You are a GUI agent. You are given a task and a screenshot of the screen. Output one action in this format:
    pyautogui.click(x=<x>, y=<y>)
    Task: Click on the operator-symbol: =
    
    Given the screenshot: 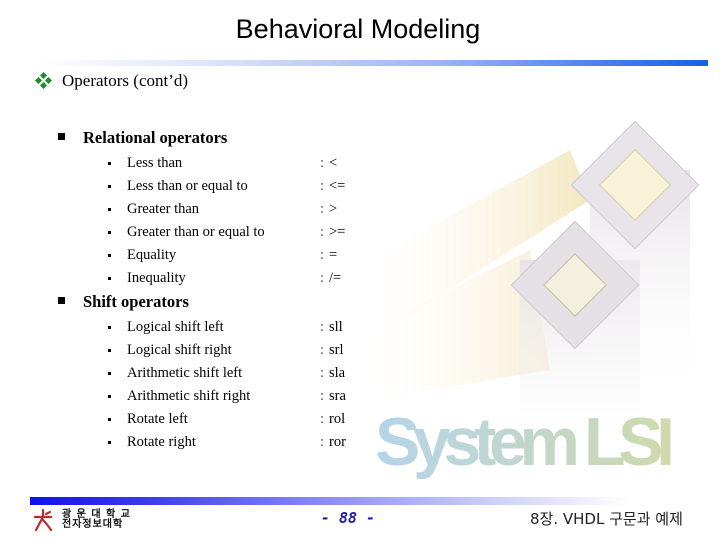 What is the action you would take?
    pyautogui.click(x=333, y=254)
    